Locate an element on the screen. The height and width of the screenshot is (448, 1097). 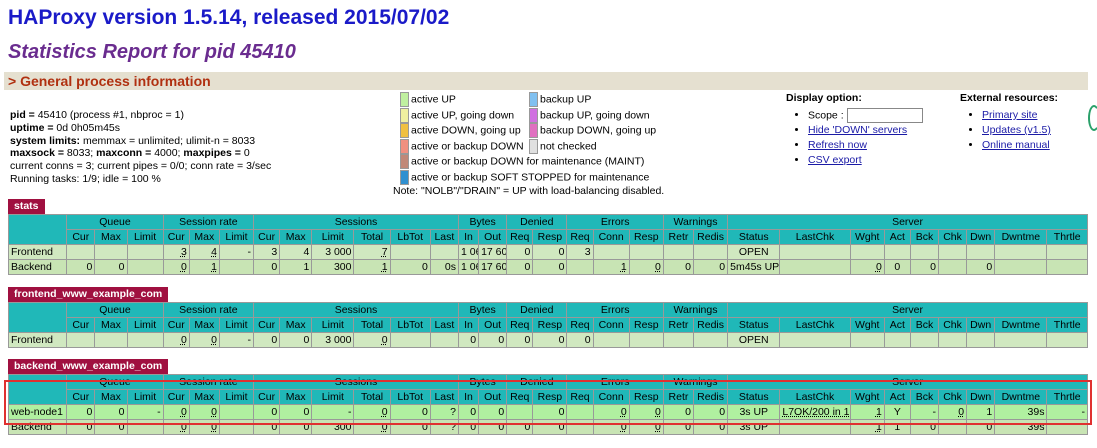
highlight-box is located at coordinates (548, 402).